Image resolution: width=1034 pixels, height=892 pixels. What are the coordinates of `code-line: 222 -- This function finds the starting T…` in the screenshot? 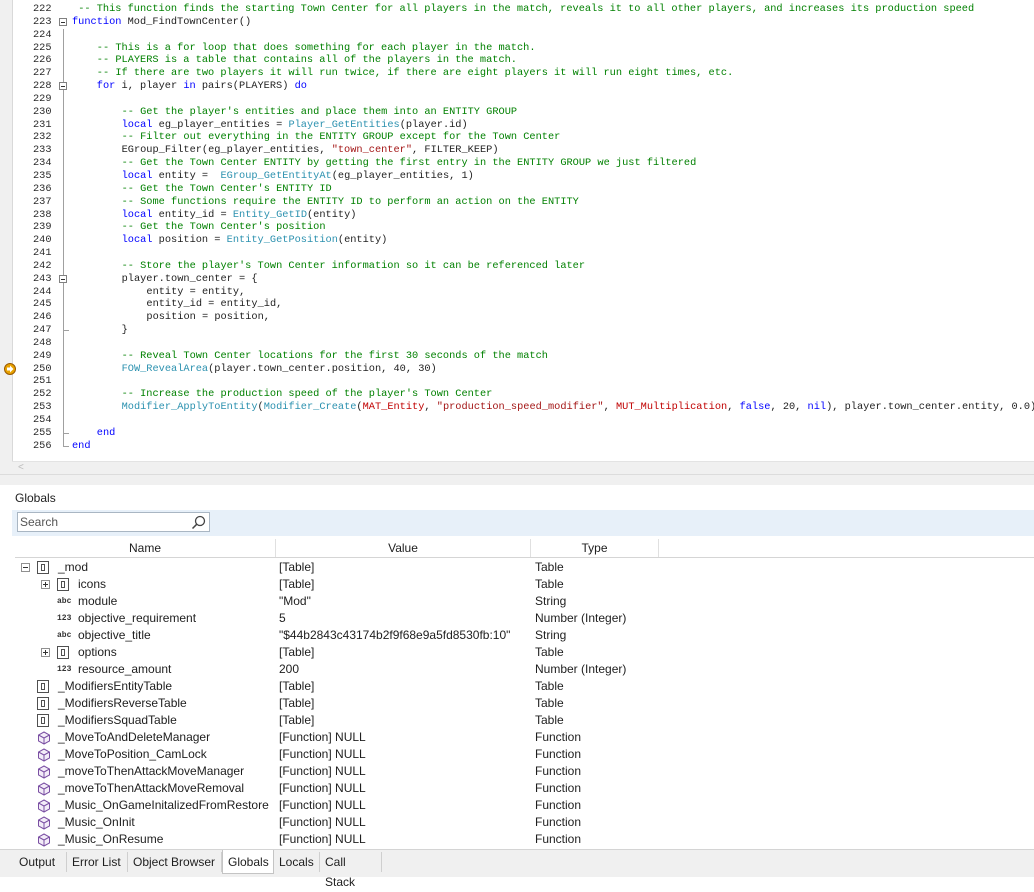 It's located at (523, 9).